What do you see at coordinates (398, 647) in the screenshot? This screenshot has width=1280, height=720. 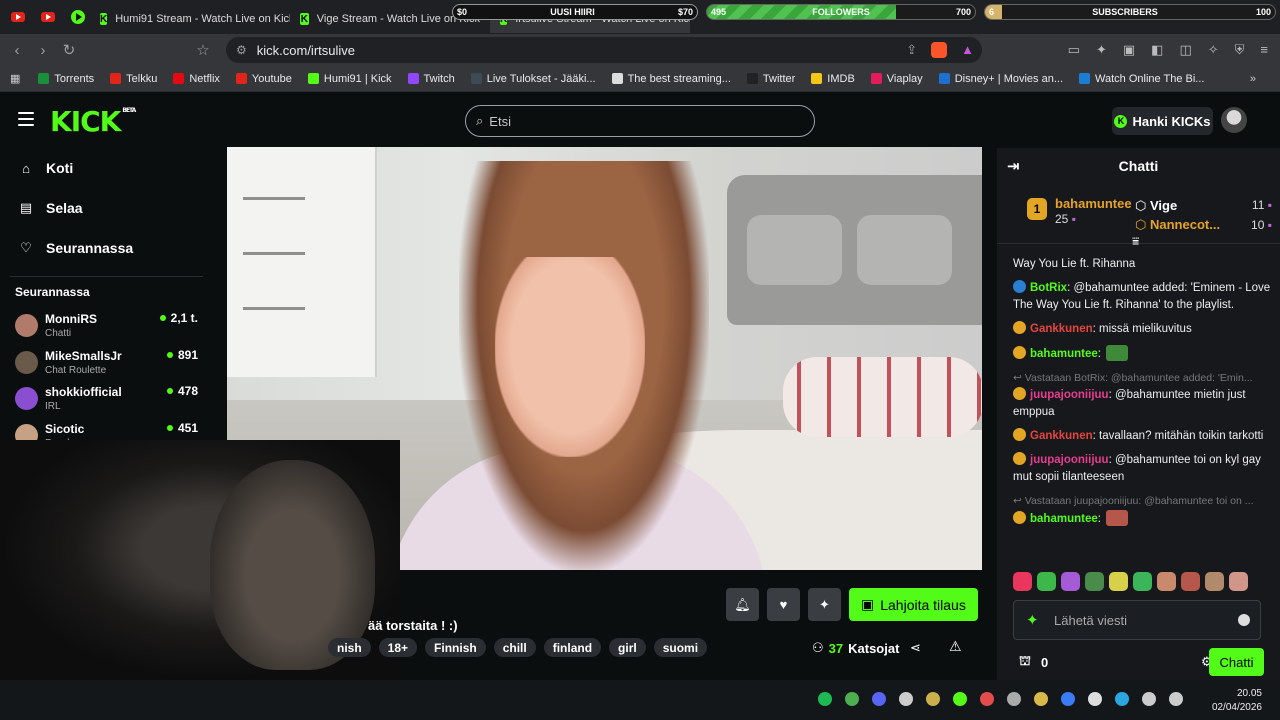 I see `stream-tag: 18+` at bounding box center [398, 647].